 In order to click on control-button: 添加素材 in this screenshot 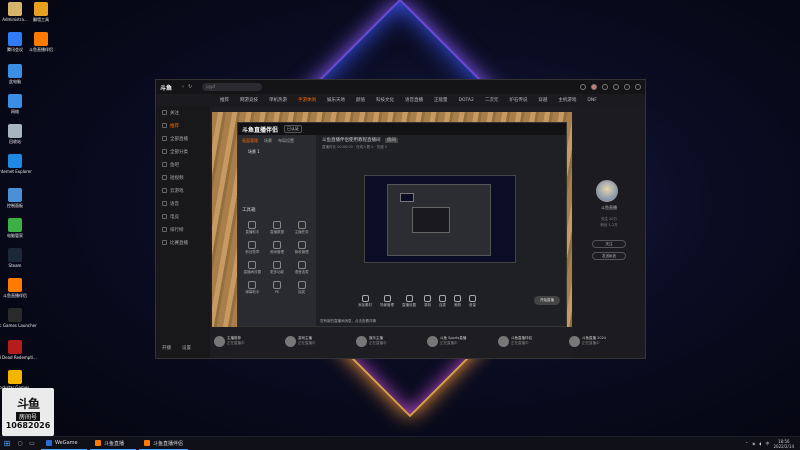, I will do `click(365, 301)`.